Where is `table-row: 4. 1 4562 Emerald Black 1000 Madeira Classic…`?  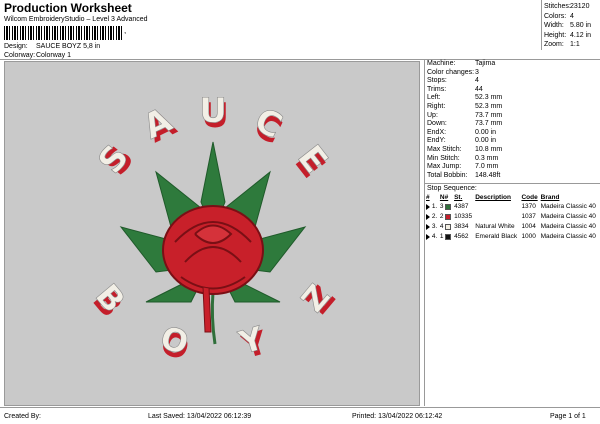 table-row: 4. 1 4562 Emerald Black 1000 Madeira Classic… is located at coordinates (512, 237).